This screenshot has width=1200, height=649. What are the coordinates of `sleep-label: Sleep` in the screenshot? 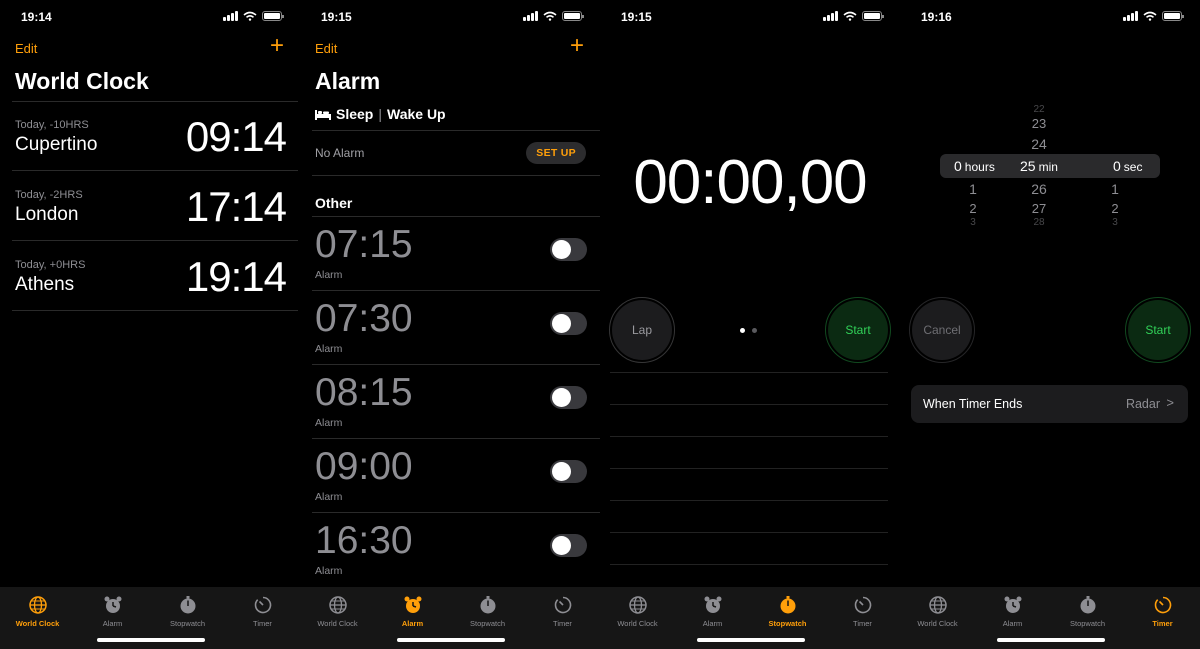 It's located at (355, 114).